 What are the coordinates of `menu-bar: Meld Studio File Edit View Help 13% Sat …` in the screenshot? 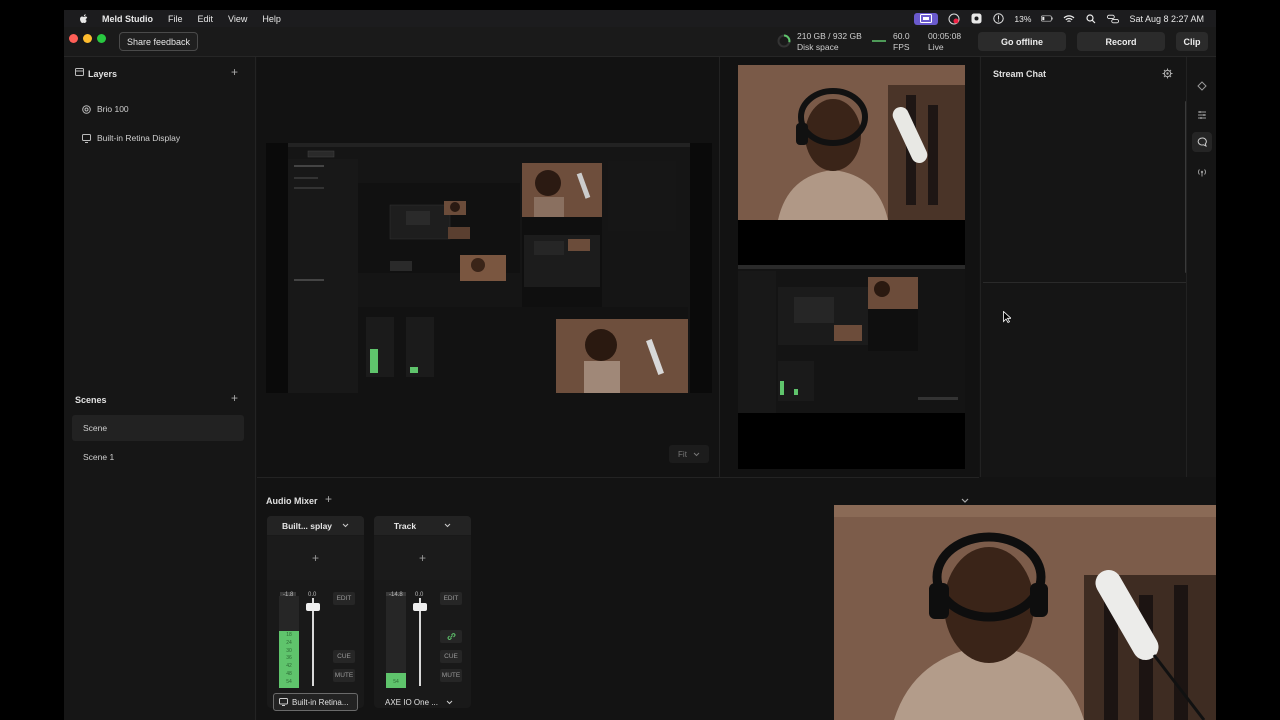 It's located at (640, 18).